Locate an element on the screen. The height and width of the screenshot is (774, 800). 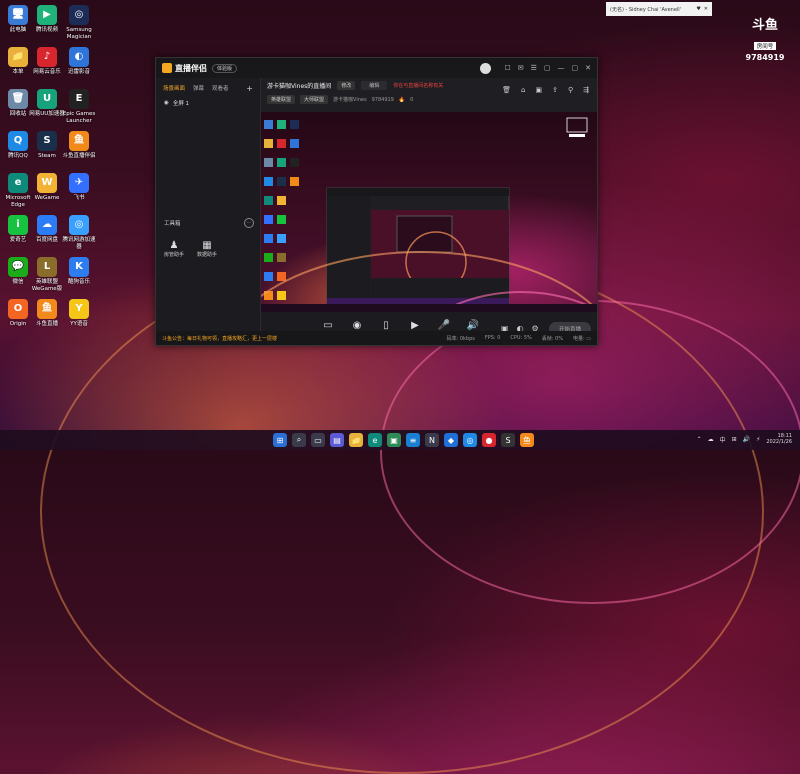
desktop-icon: ✈ 飞书 is located at coordinates (79, 187).